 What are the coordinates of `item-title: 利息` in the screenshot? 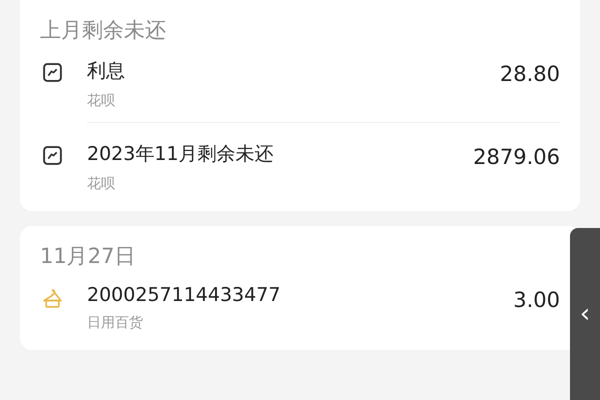 It's located at (106, 71).